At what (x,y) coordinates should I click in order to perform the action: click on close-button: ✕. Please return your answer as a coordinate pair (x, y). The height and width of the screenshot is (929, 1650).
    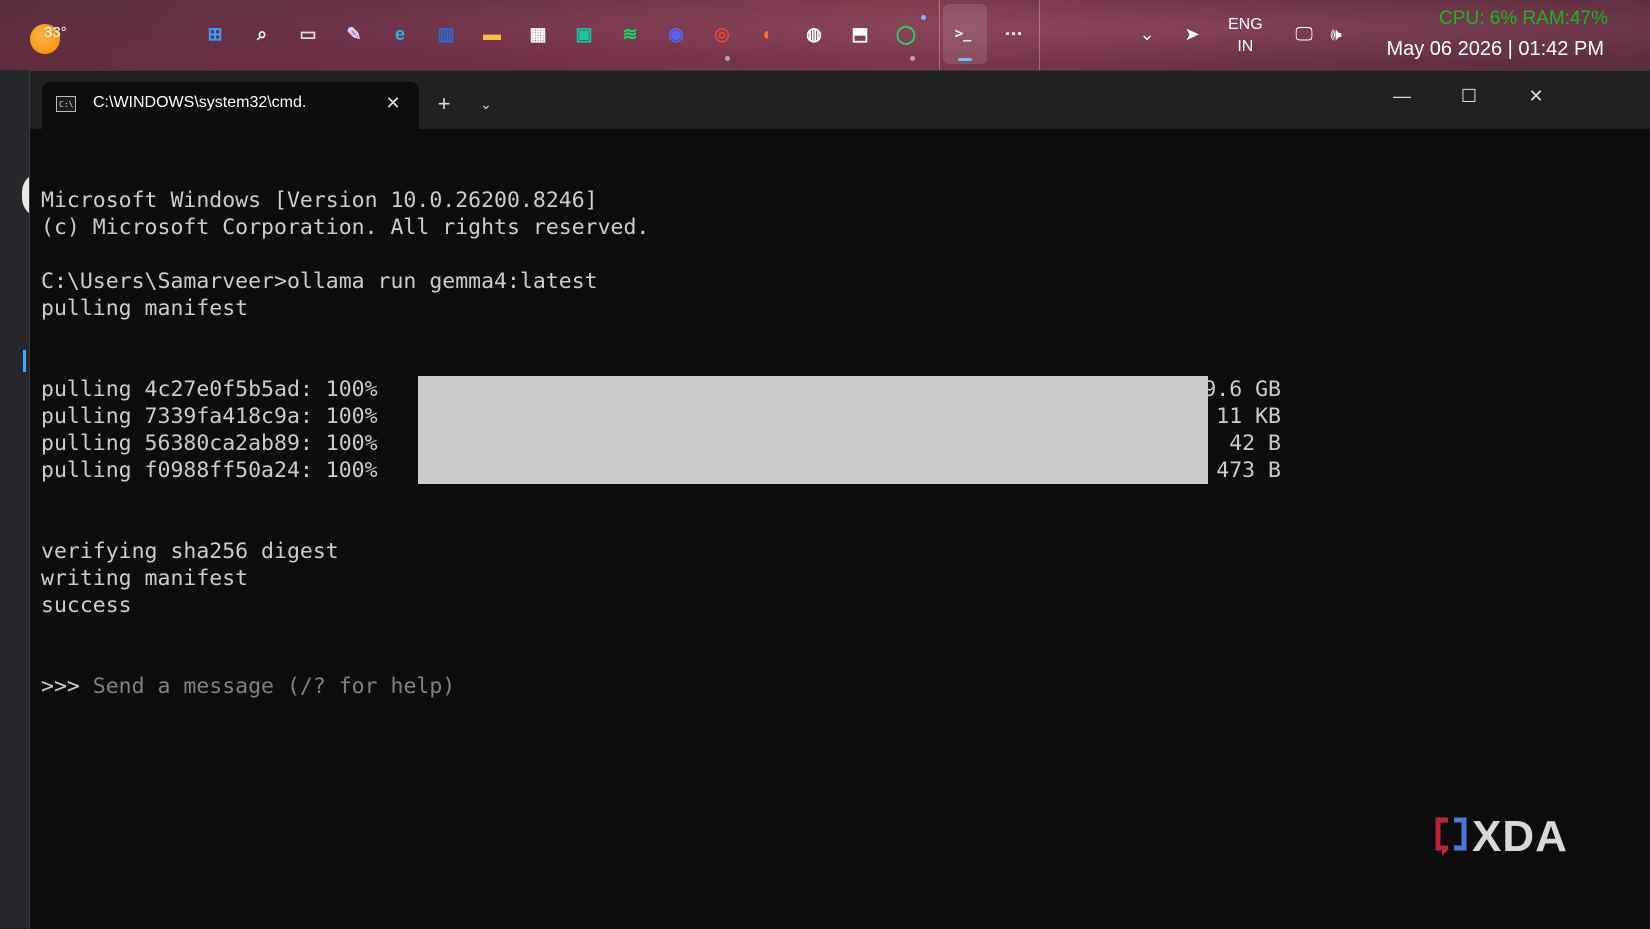
    Looking at the image, I should click on (1536, 96).